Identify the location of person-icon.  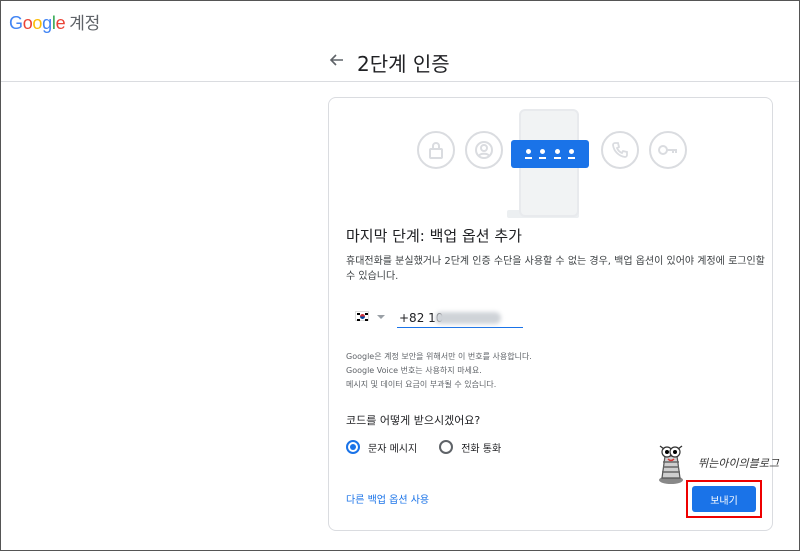
(484, 150).